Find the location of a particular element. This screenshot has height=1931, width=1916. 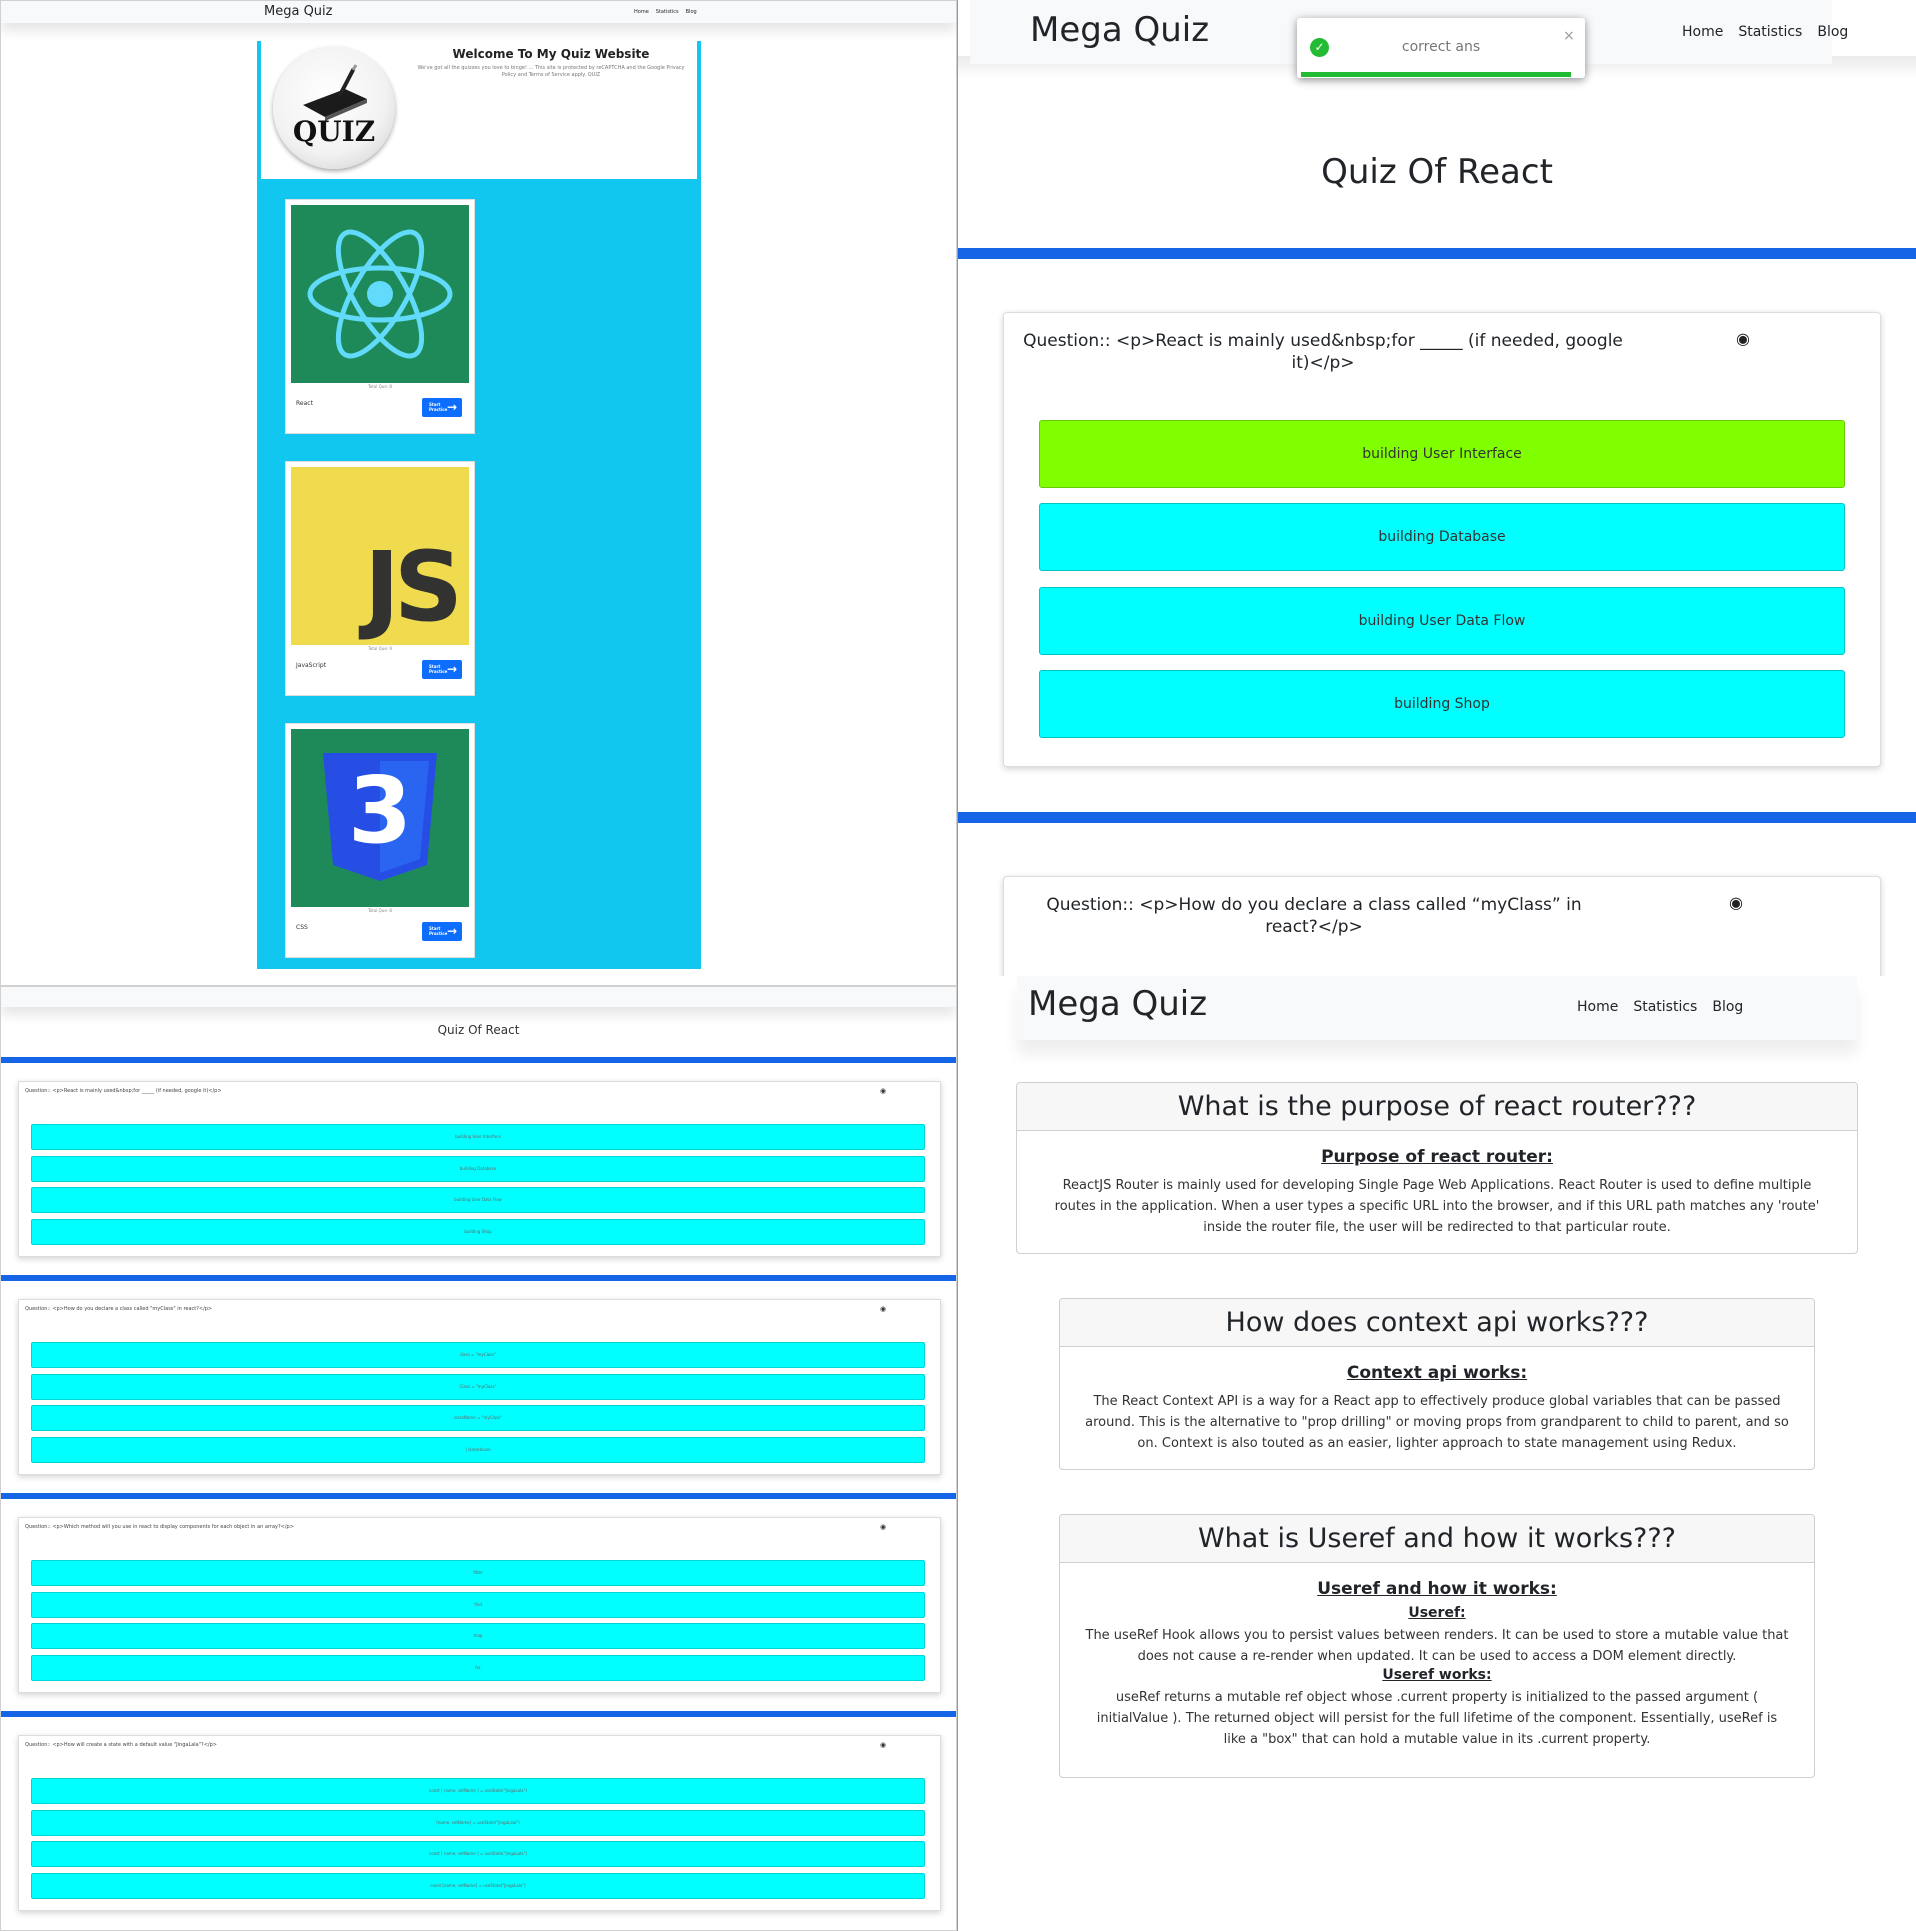

blog-card-title: What is the purpose of react router??? is located at coordinates (1437, 1107).